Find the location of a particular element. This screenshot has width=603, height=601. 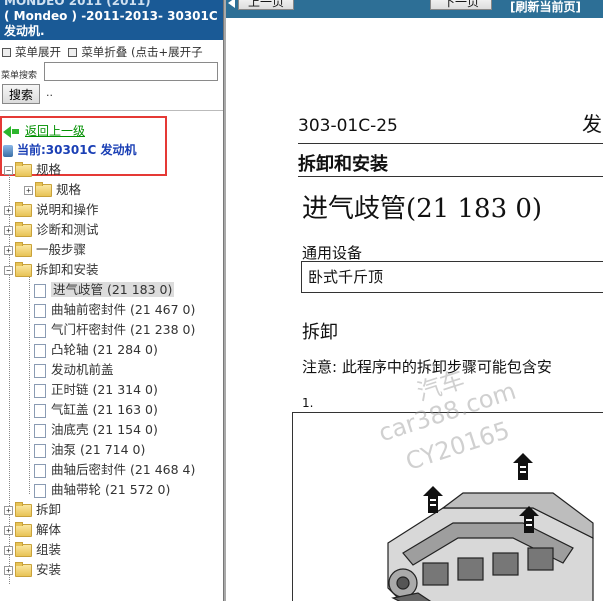

tree-item-label: 曲轴前密封件 (21 467 0) is located at coordinates (123, 309).